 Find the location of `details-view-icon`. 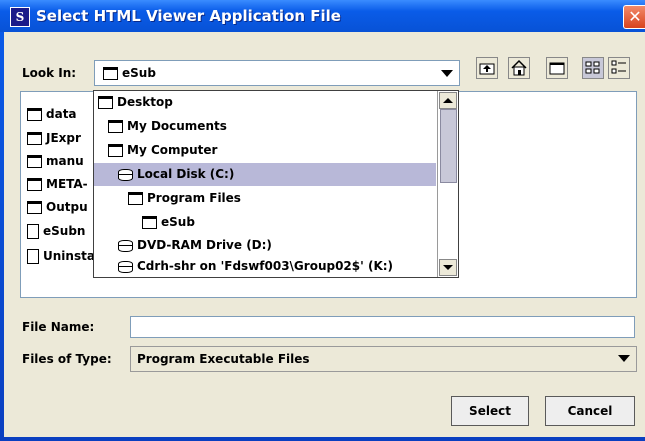

details-view-icon is located at coordinates (618, 67).